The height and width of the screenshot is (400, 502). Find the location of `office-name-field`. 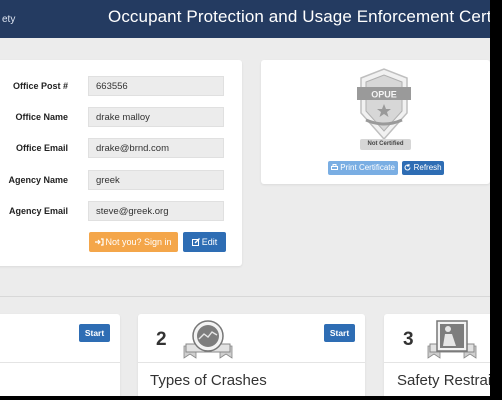

office-name-field is located at coordinates (156, 117).